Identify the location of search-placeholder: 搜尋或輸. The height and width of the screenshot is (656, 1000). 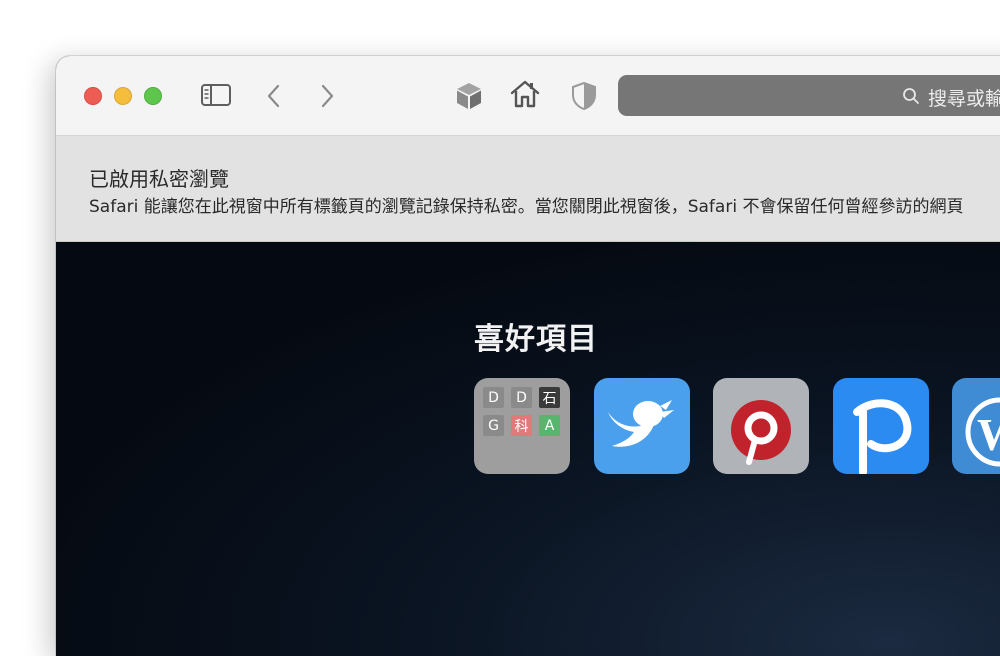
(964, 99).